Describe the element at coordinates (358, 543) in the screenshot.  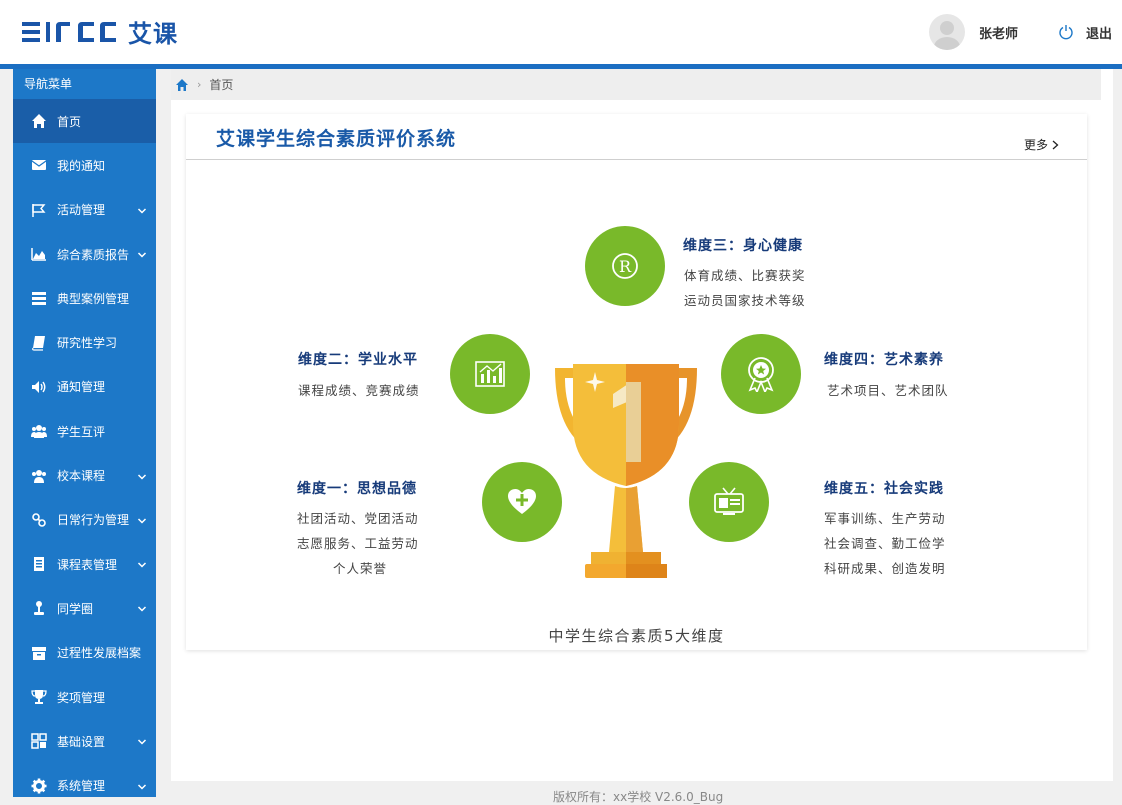
I see `dimension-1-line-2: 志愿服务、工益劳动` at that location.